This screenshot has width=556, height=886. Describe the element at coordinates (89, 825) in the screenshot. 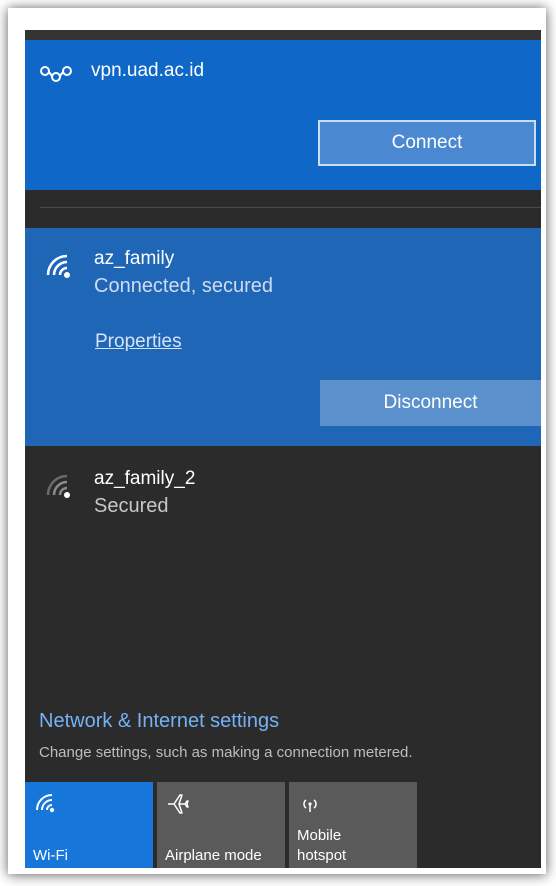

I see `wifi-toggle-tile: Wi-Fi` at that location.